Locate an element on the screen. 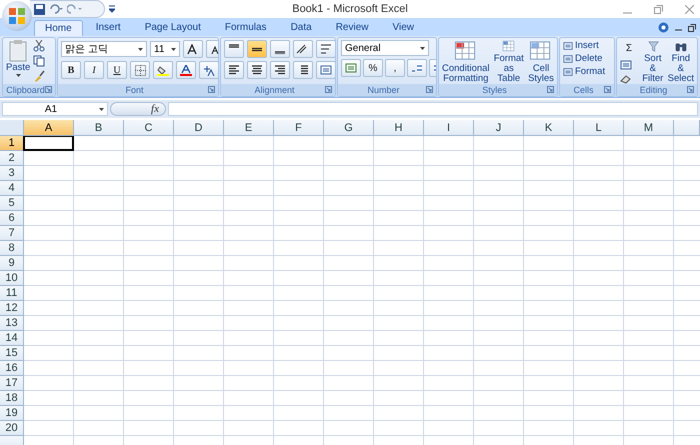  column-header: J is located at coordinates (499, 128).